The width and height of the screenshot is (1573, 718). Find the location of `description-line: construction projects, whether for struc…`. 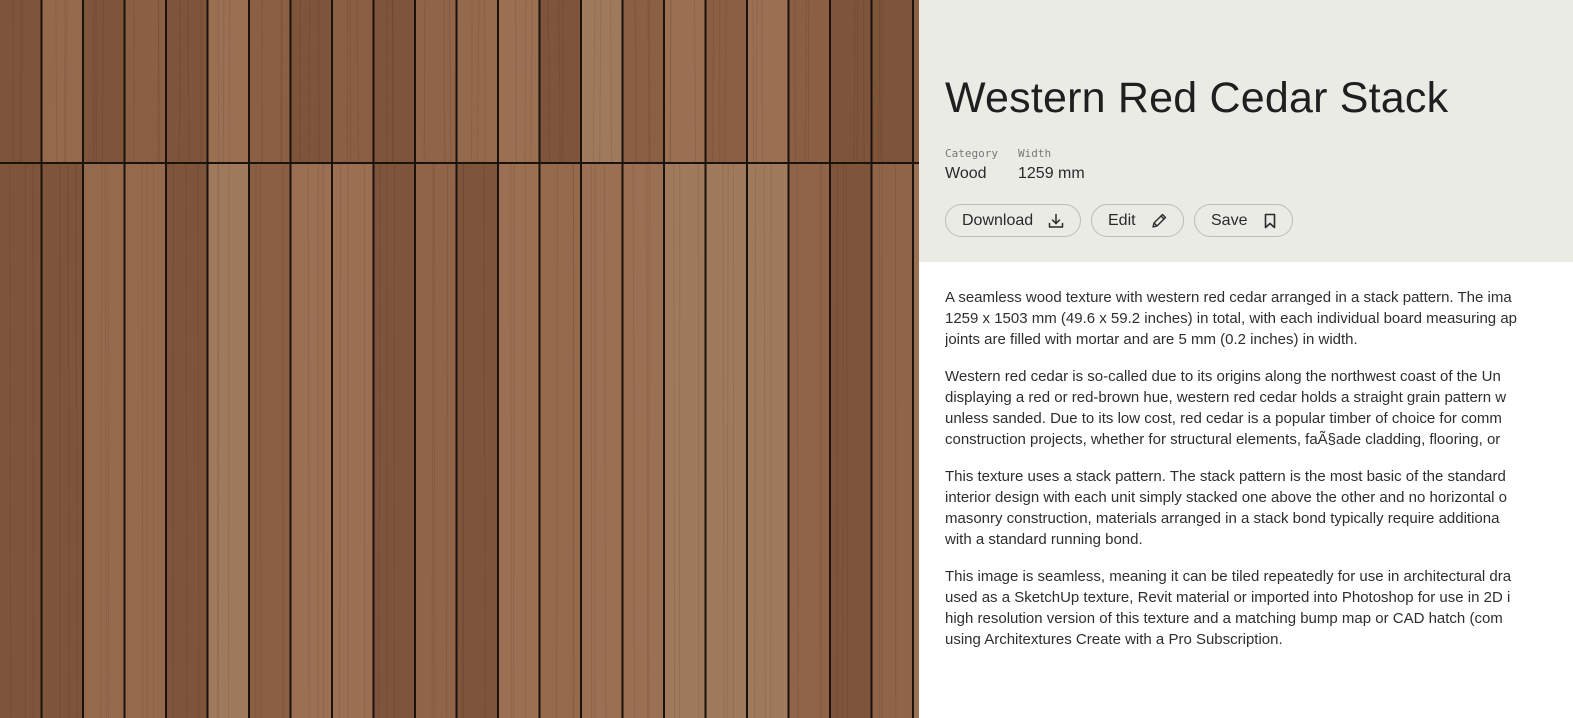

description-line: construction projects, whether for struc… is located at coordinates (1223, 439).